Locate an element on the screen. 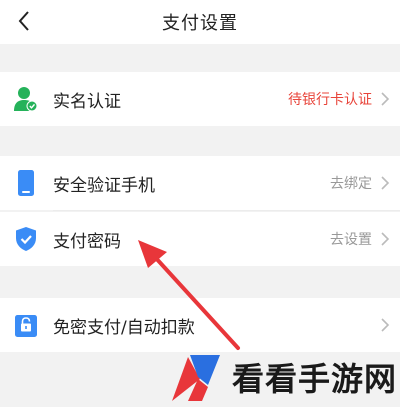  user-verified-icon is located at coordinates (26, 99).